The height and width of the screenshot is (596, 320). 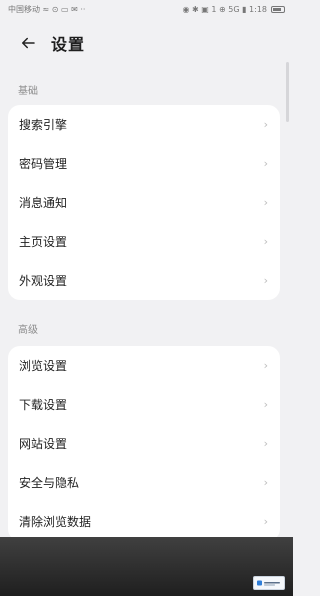 I want to click on settings-item-downloads: 下载设置 ›, so click(x=144, y=404).